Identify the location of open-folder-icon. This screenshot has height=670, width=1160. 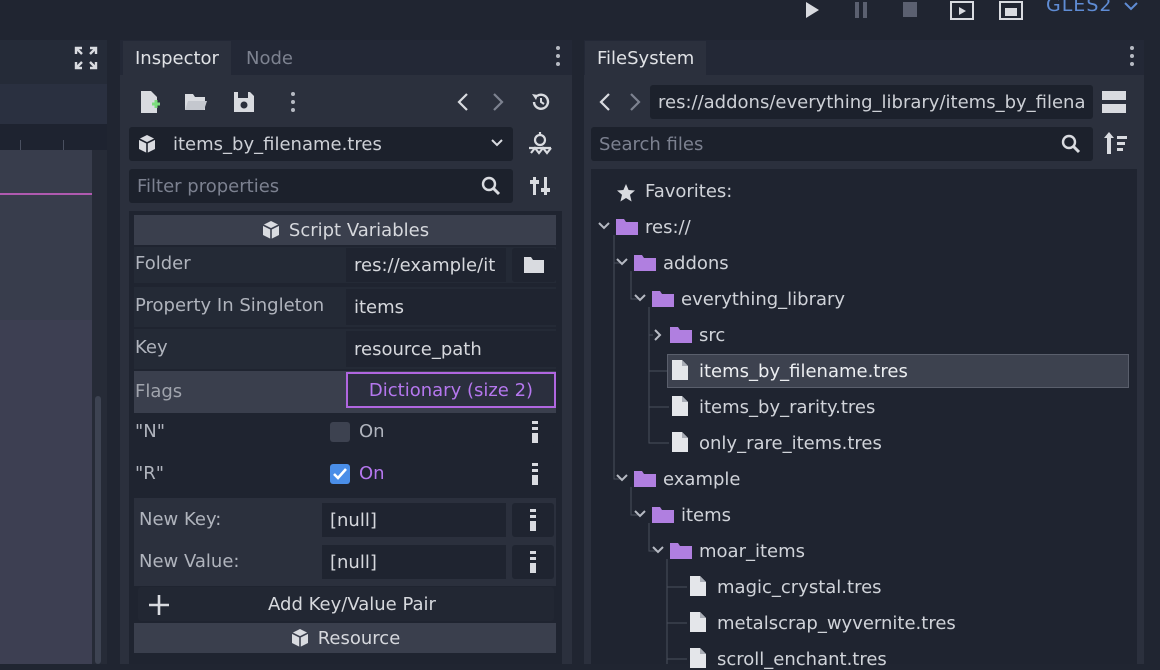
(196, 102).